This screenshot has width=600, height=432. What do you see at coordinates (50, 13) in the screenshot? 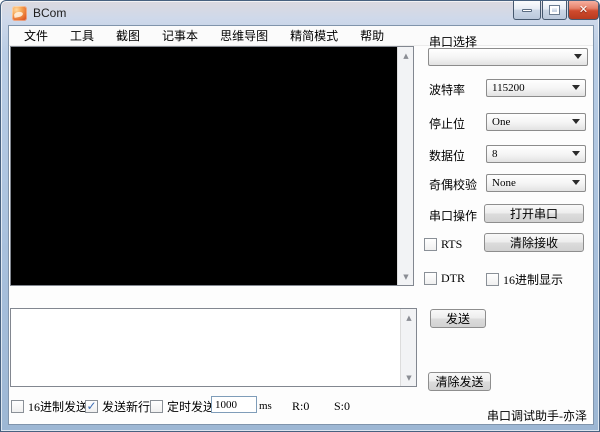
I see `window-title: BCom` at bounding box center [50, 13].